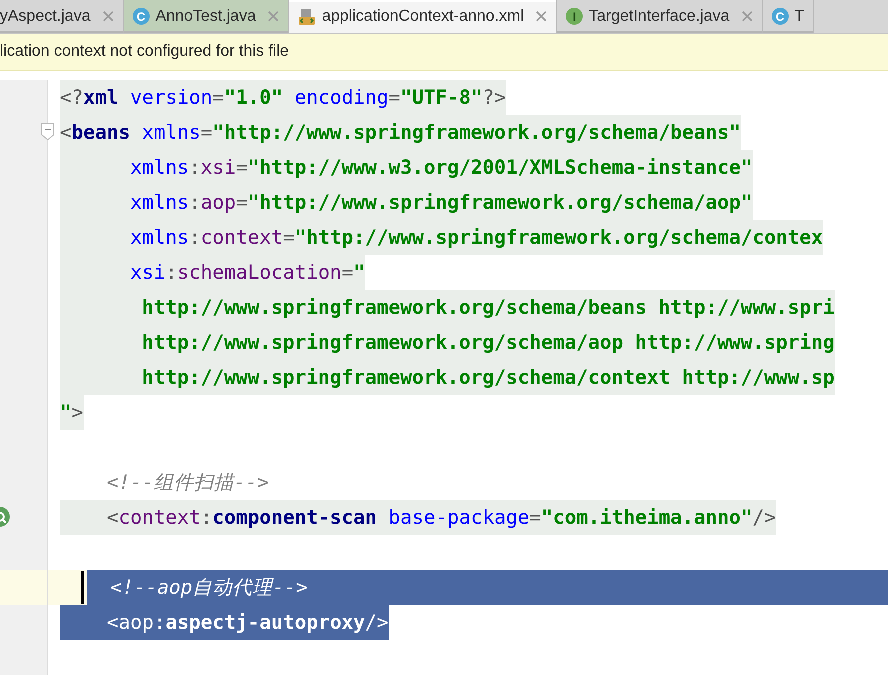 Image resolution: width=888 pixels, height=688 pixels. What do you see at coordinates (660, 16) in the screenshot?
I see `editor-tab: I TargetInterface.java` at bounding box center [660, 16].